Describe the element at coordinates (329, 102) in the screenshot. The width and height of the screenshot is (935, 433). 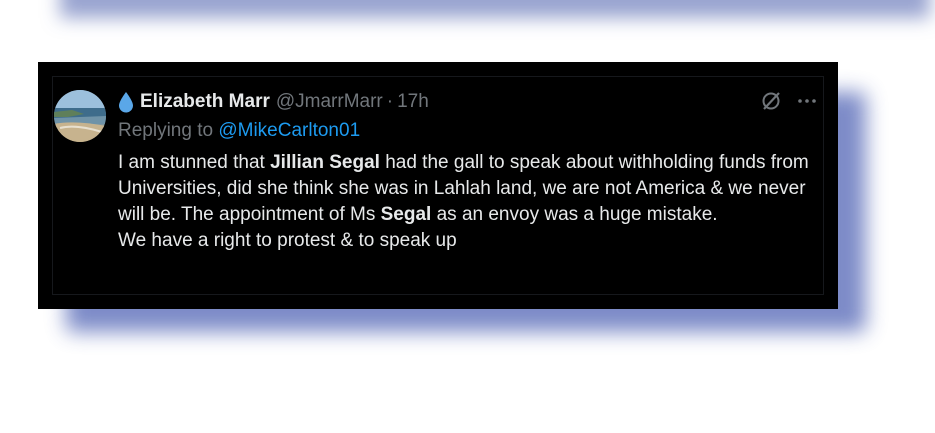
I see `user-handle: @JmarrMarr` at that location.